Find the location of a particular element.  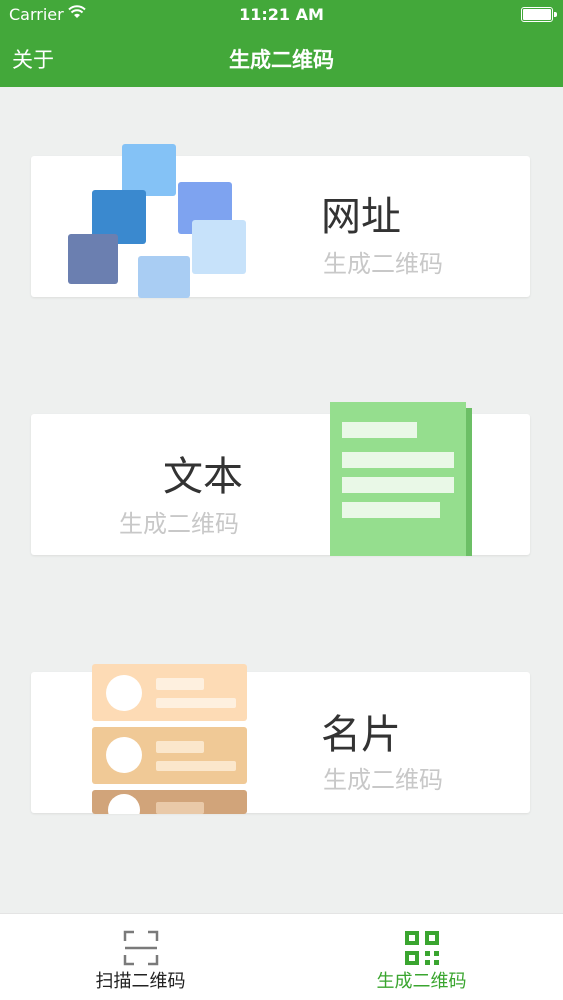

top-bar: Carrier 11:21 AM 关于 生成二维码 is located at coordinates (281, 43).